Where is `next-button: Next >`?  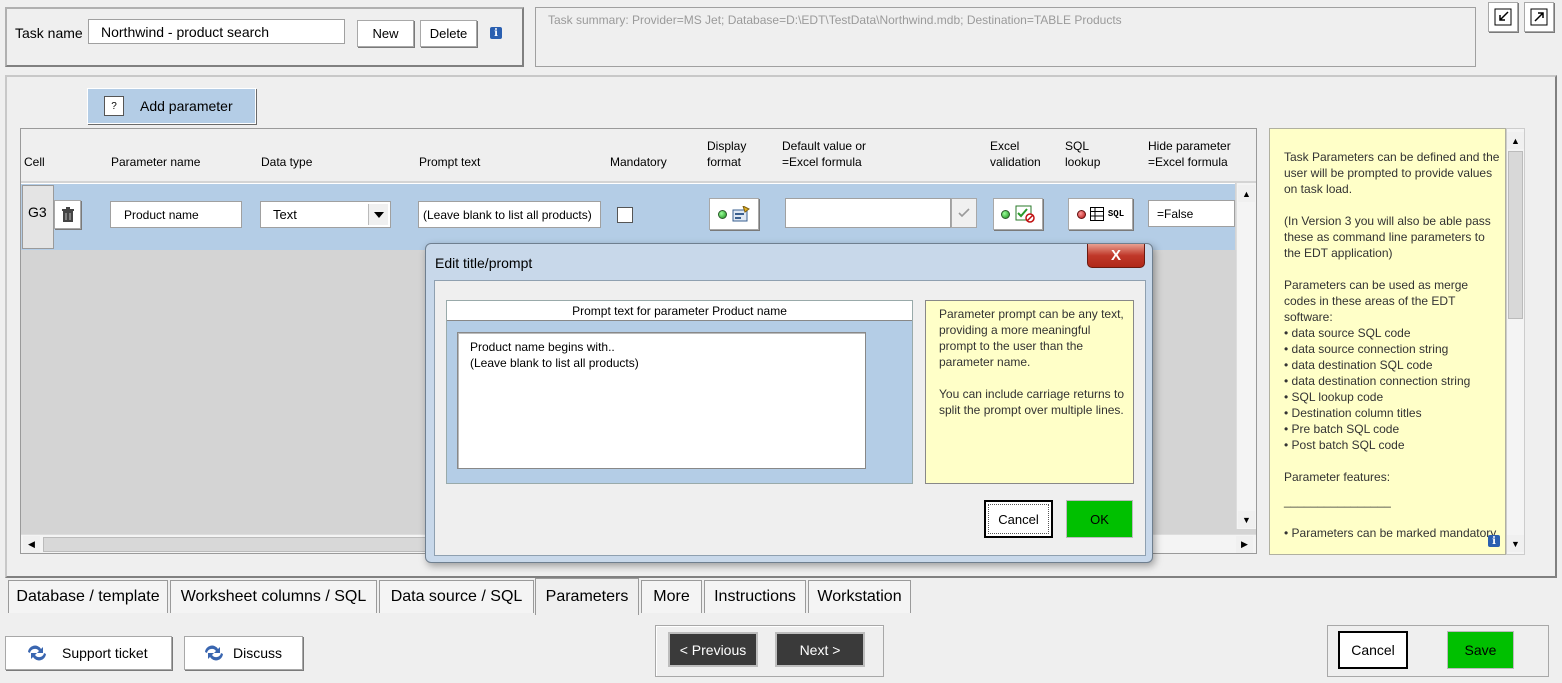
next-button: Next > is located at coordinates (820, 649).